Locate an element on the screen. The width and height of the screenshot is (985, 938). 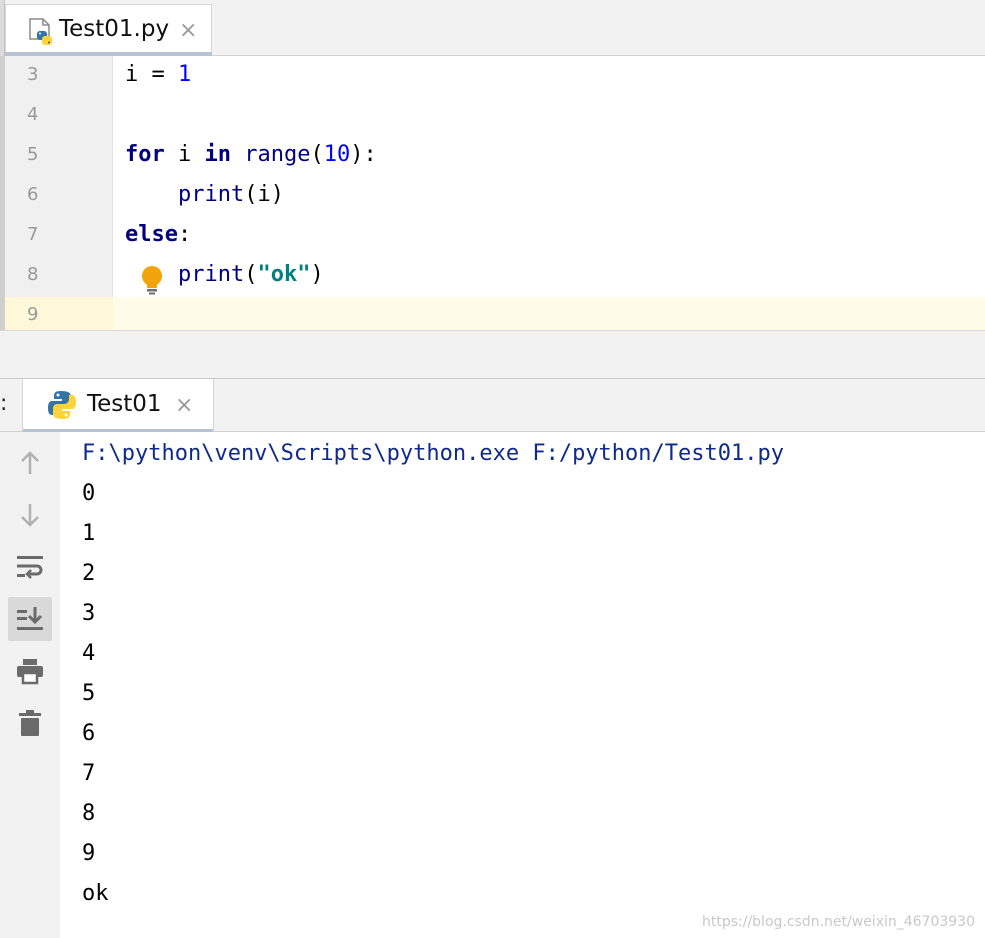
code-token: else is located at coordinates (151, 234).